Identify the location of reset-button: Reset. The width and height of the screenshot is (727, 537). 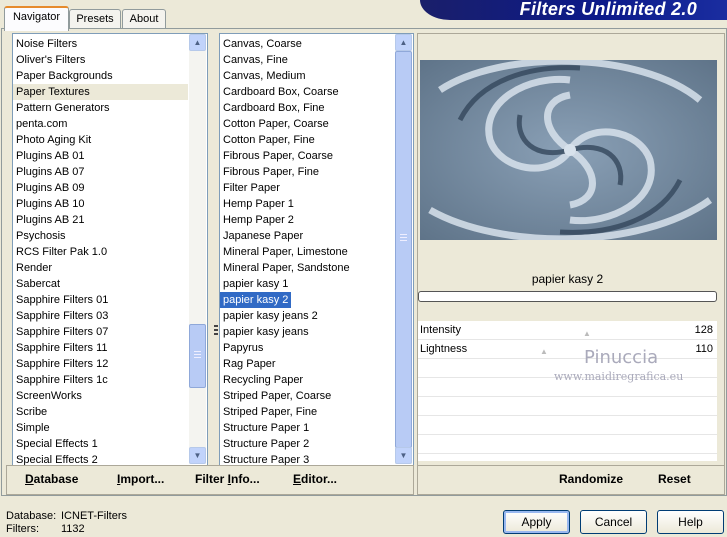
(674, 479).